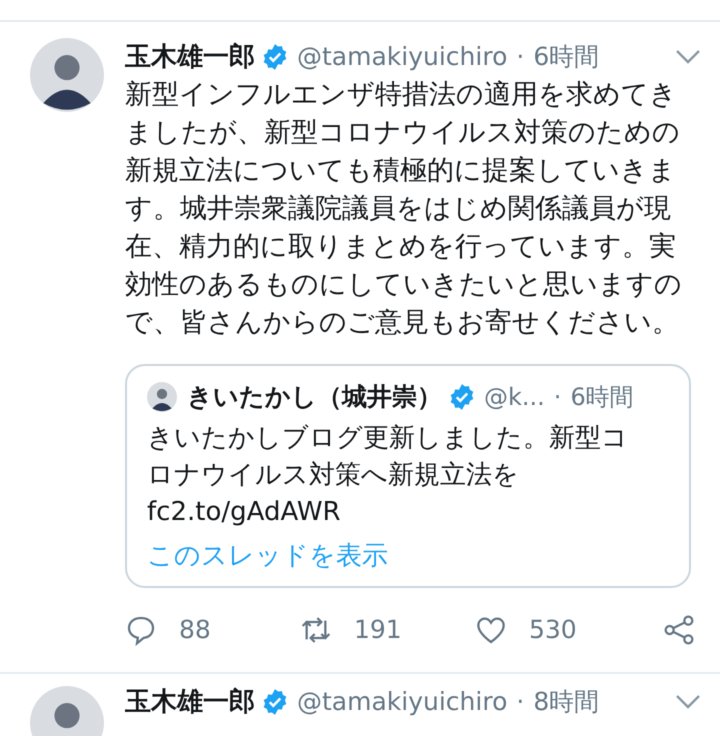 This screenshot has height=736, width=720. I want to click on action-count: 191, so click(378, 630).